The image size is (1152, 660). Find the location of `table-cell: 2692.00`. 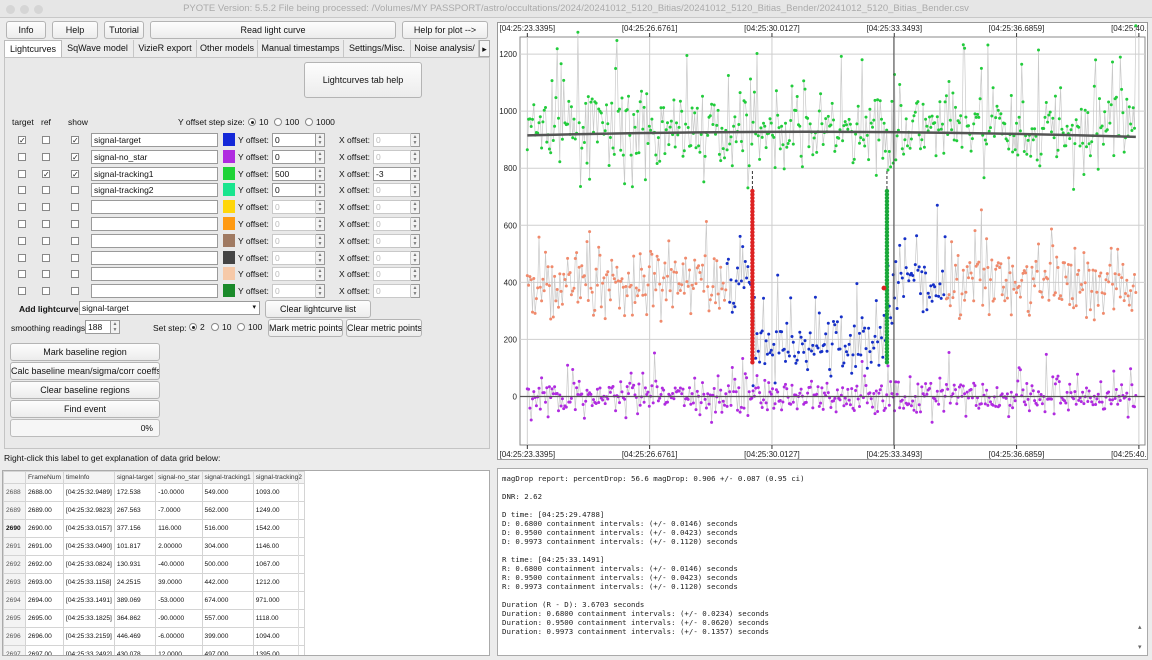

table-cell: 2692.00 is located at coordinates (44, 564).